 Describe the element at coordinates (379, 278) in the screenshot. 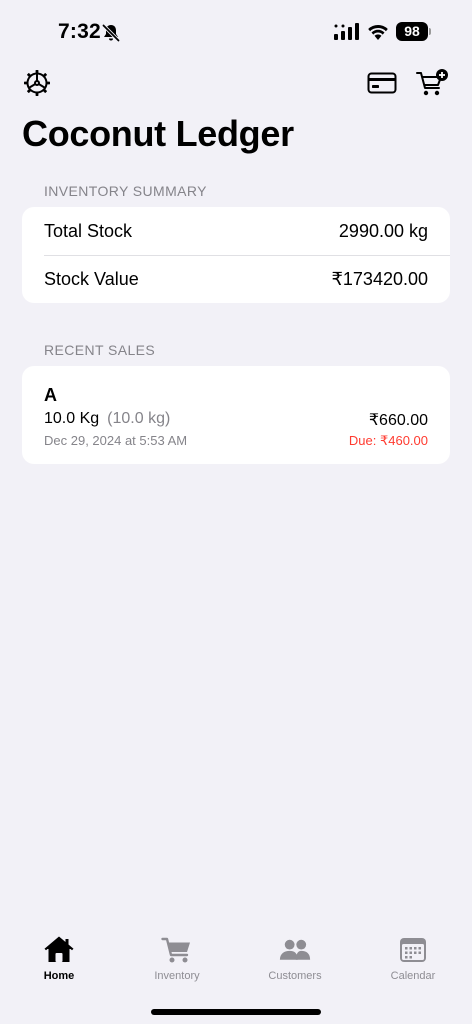

I see `stock-value-value: ₹173420.00` at that location.